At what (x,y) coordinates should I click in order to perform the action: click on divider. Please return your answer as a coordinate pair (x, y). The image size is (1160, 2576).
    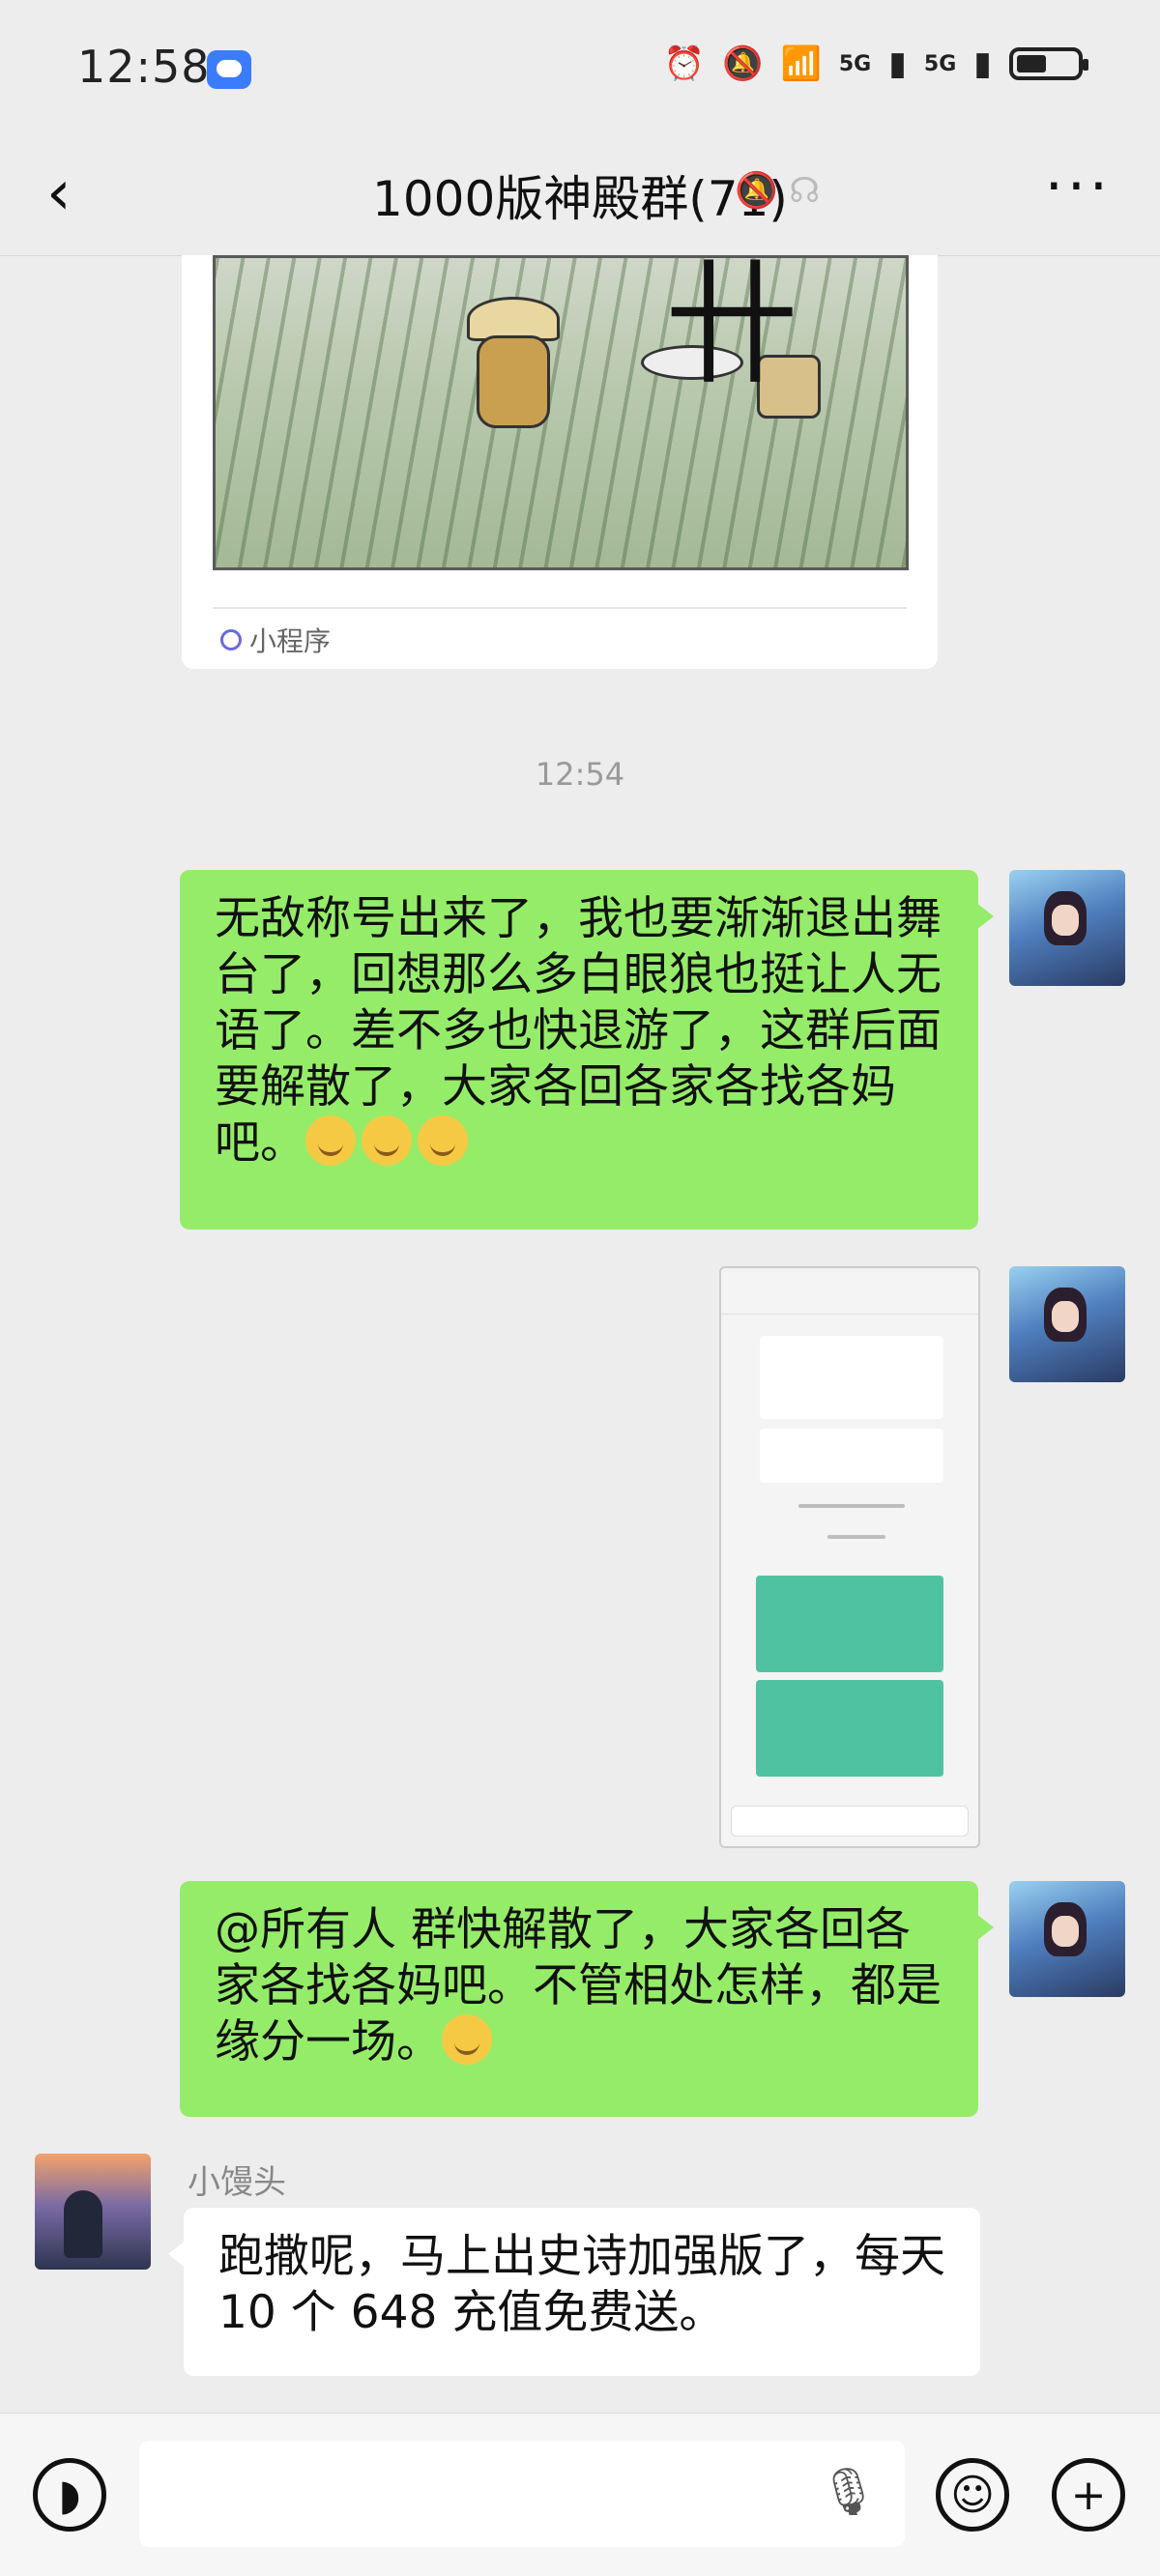
    Looking at the image, I should click on (560, 608).